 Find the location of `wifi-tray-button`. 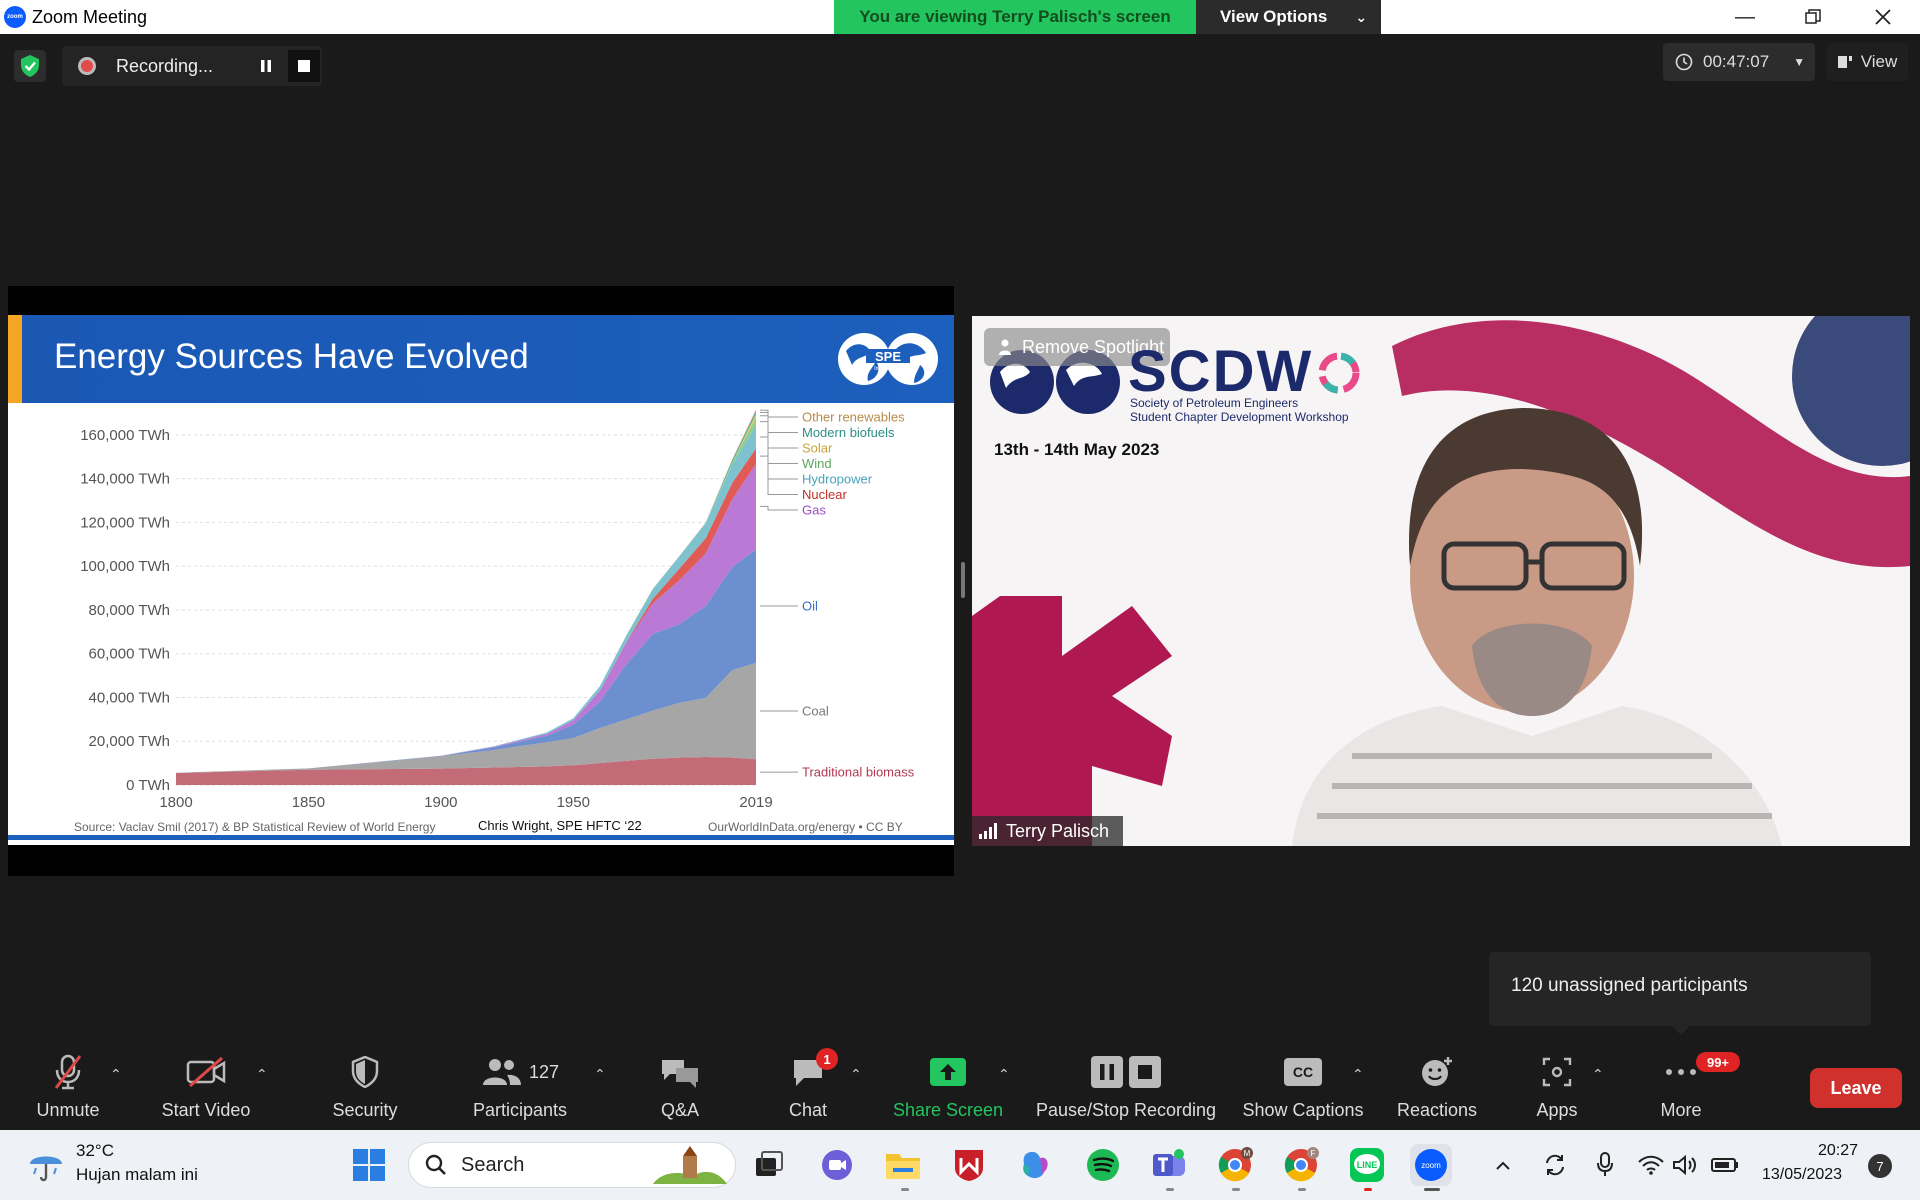

wifi-tray-button is located at coordinates (1651, 1165).